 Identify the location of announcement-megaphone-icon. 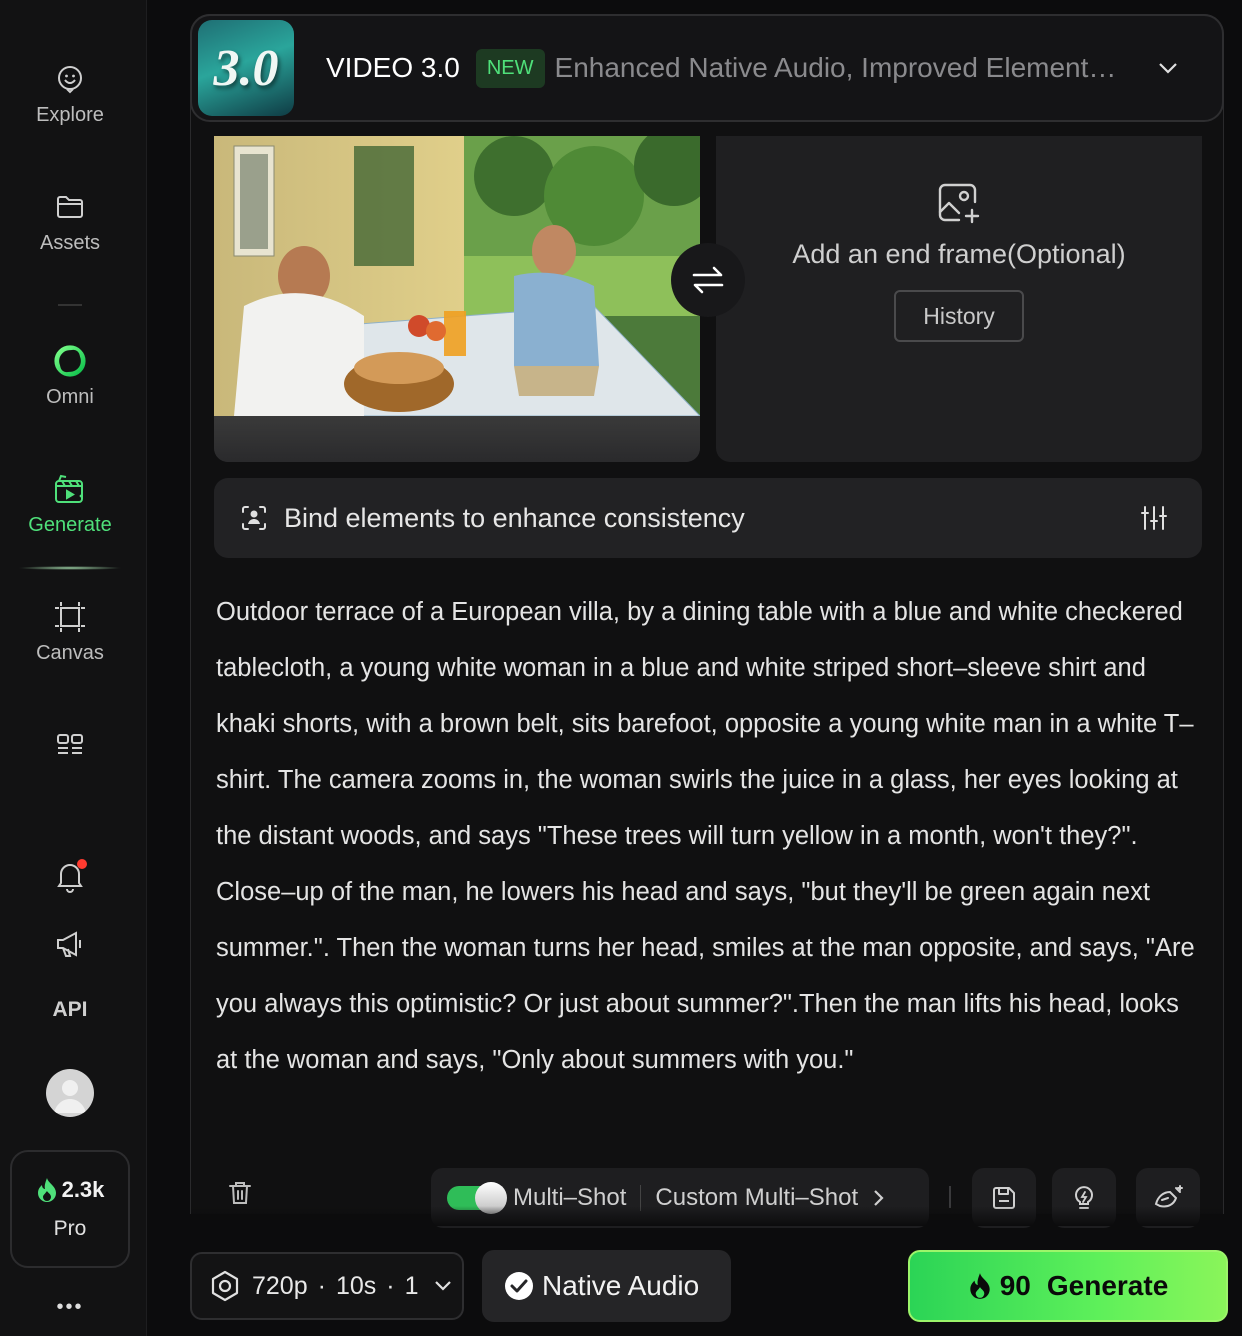
(70, 944).